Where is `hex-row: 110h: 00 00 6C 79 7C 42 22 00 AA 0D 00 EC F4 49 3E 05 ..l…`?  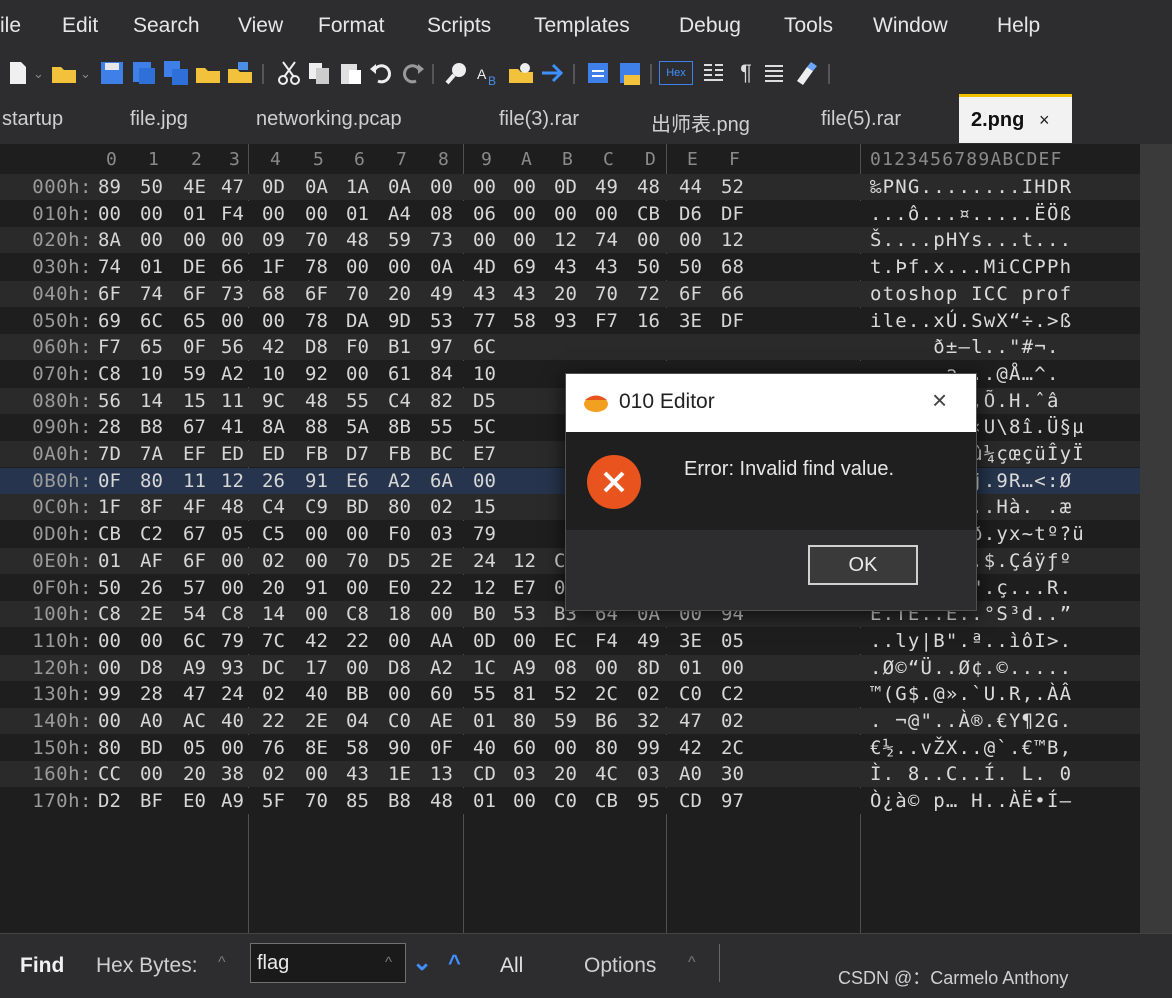
hex-row: 110h: 00 00 6C 79 7C 42 22 00 AA 0D 00 EC F4 49 3E 05 ..l… is located at coordinates (570, 640).